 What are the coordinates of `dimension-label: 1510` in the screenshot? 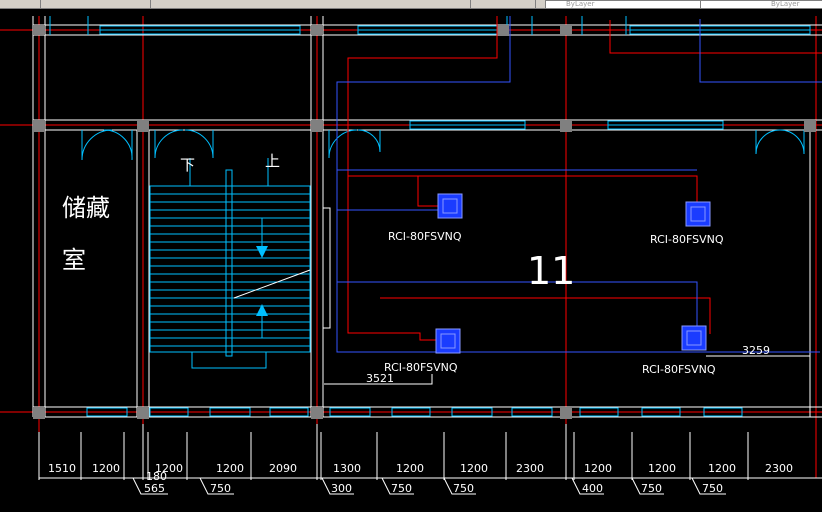 It's located at (62, 468).